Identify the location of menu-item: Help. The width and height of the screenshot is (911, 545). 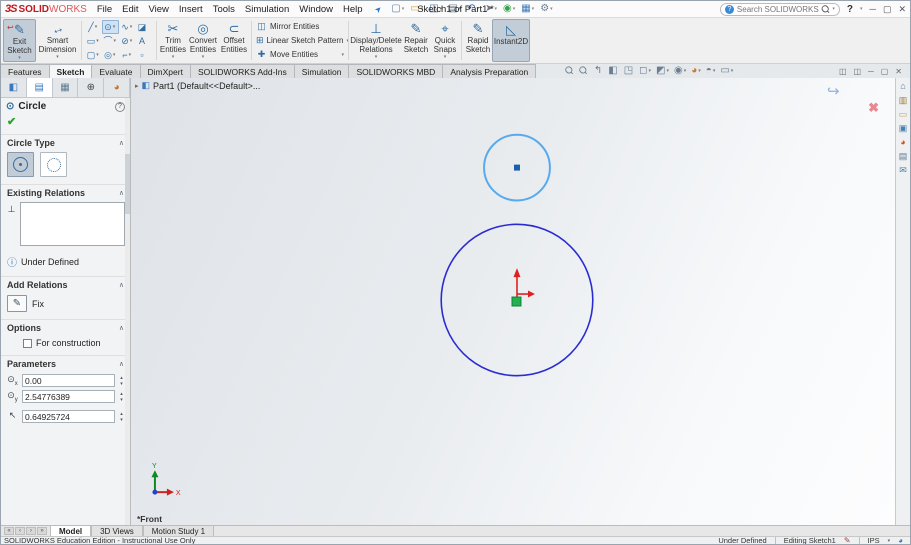
(353, 9).